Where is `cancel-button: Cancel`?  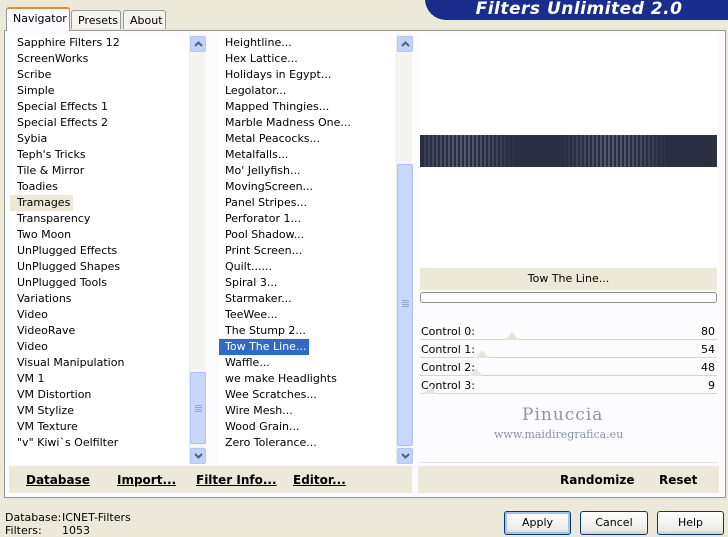 cancel-button: Cancel is located at coordinates (614, 523).